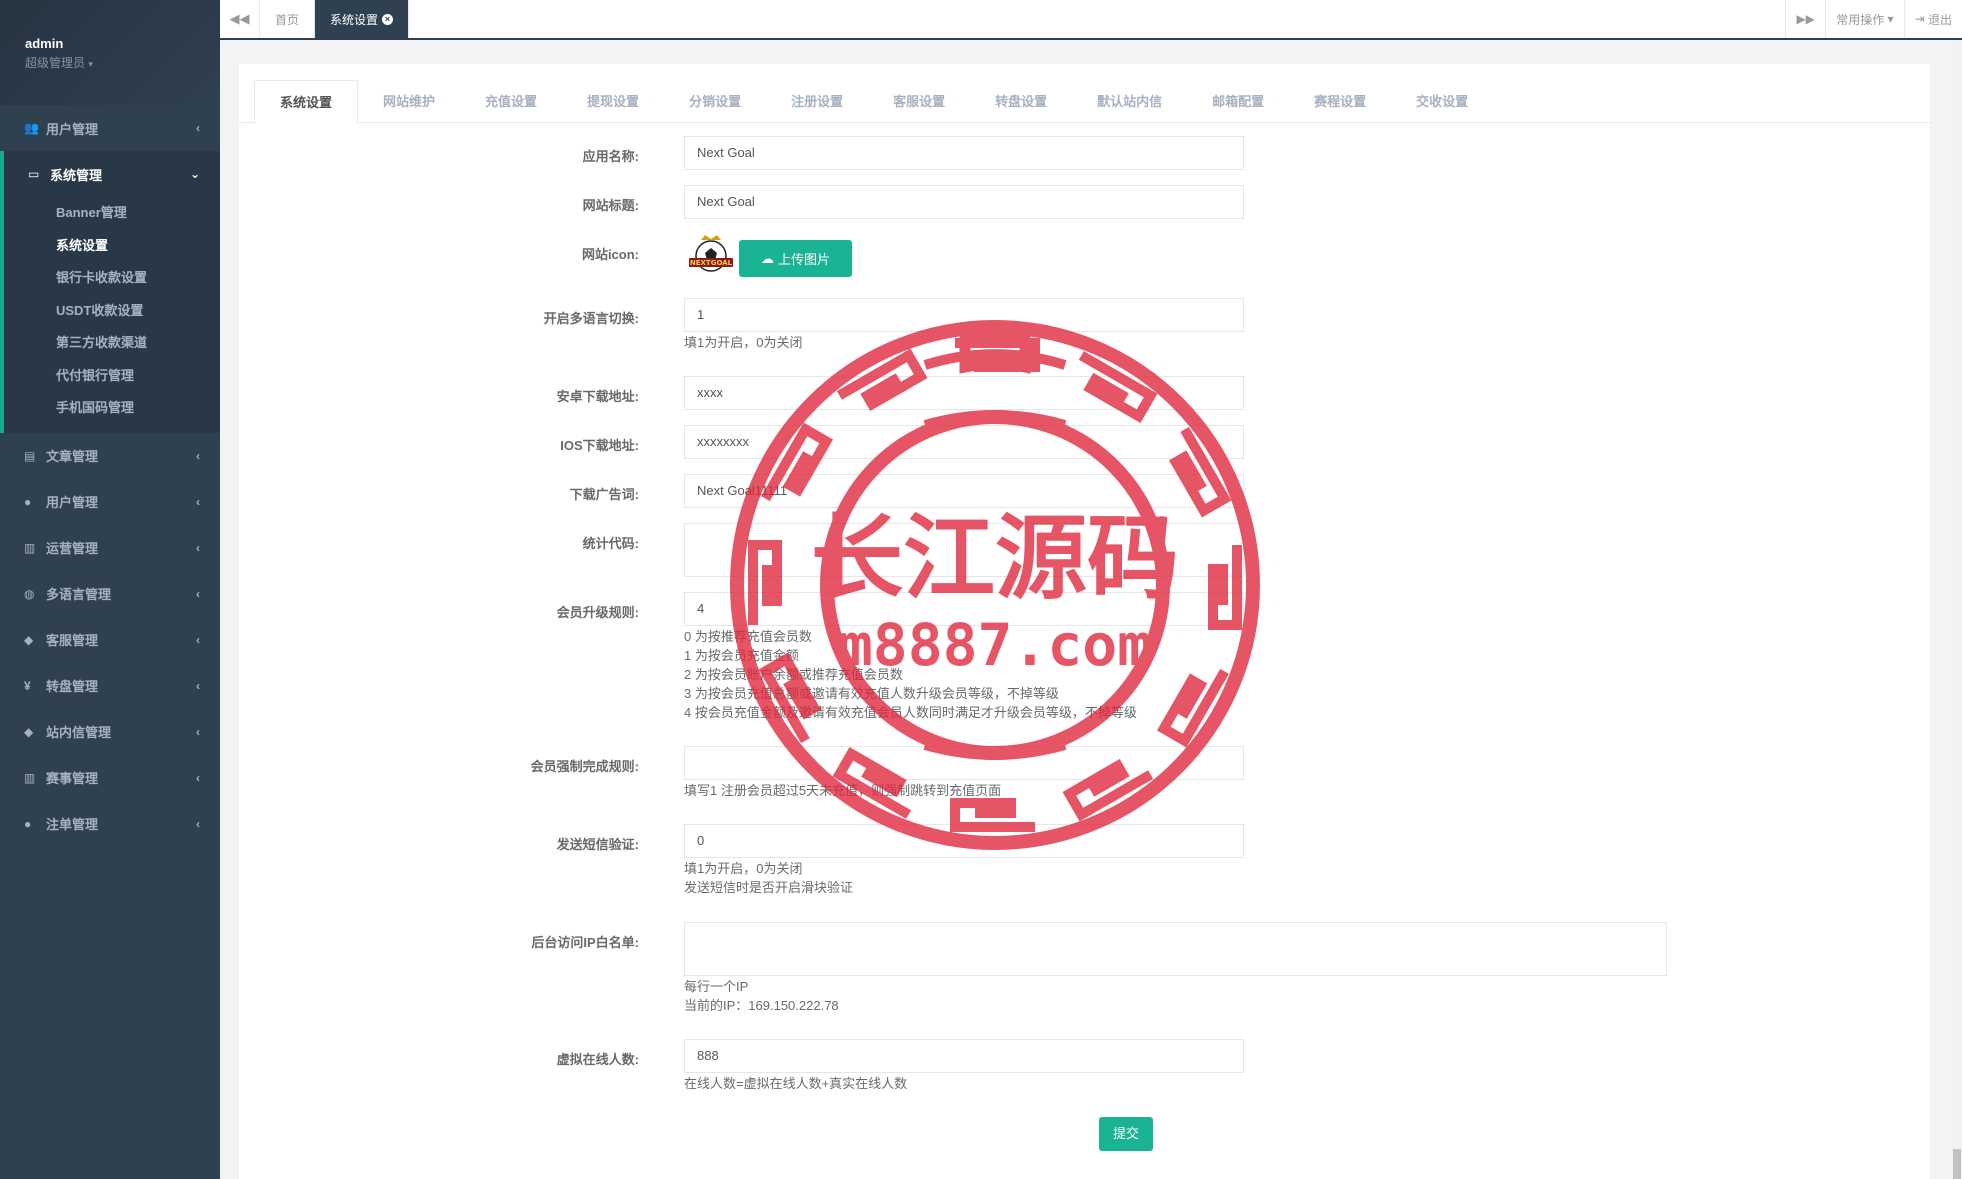 The height and width of the screenshot is (1179, 1962). I want to click on sms-verify-help-0: 填1为开启，0为关闭, so click(743, 868).